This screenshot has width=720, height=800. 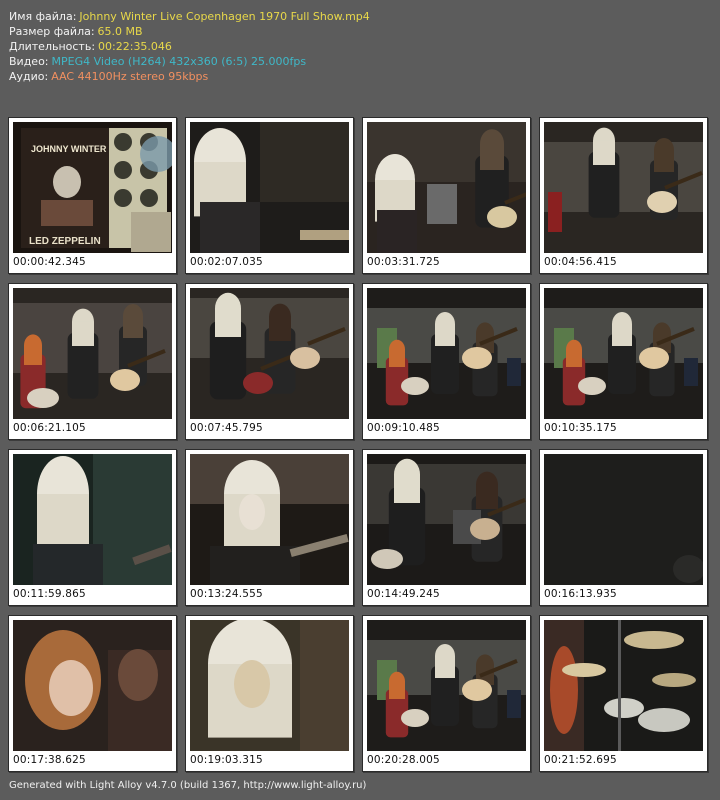 I want to click on info-value: 00:22:35.046, so click(x=135, y=46).